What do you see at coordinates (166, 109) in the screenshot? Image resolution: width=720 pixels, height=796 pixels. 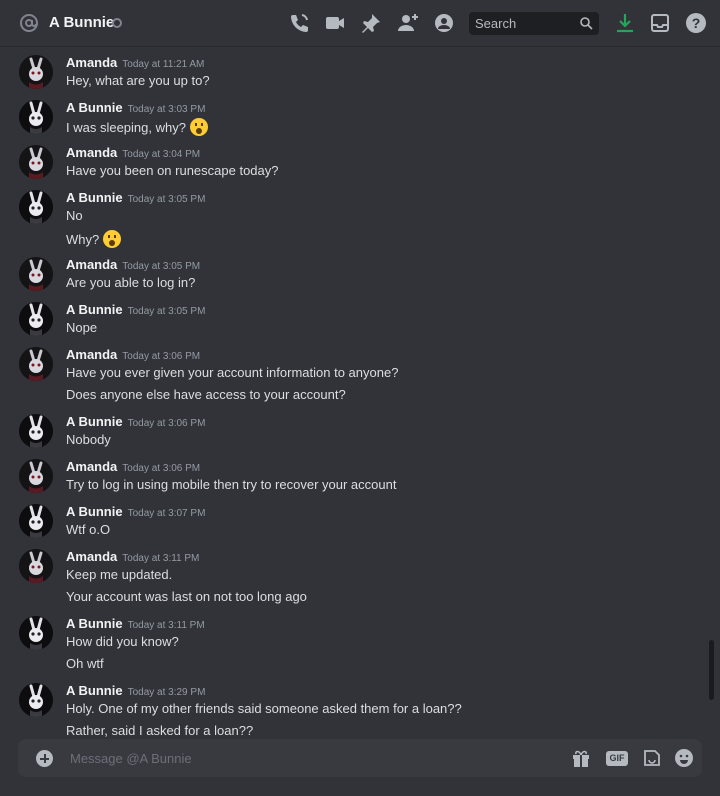 I see `message-timestamp: Today at 3:03 PM` at bounding box center [166, 109].